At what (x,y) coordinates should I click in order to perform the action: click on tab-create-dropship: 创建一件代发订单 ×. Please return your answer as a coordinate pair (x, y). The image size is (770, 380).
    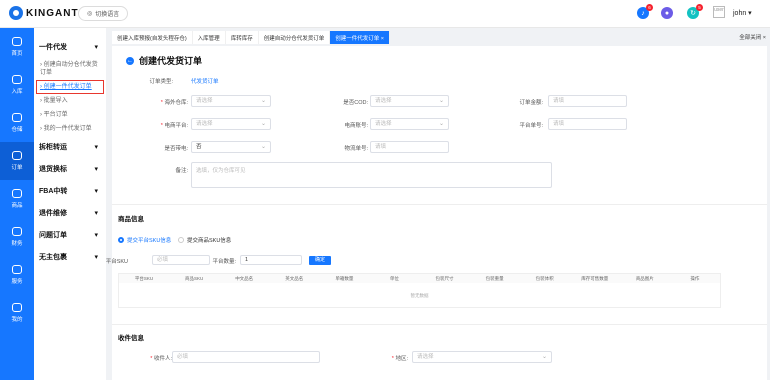
    Looking at the image, I should click on (360, 37).